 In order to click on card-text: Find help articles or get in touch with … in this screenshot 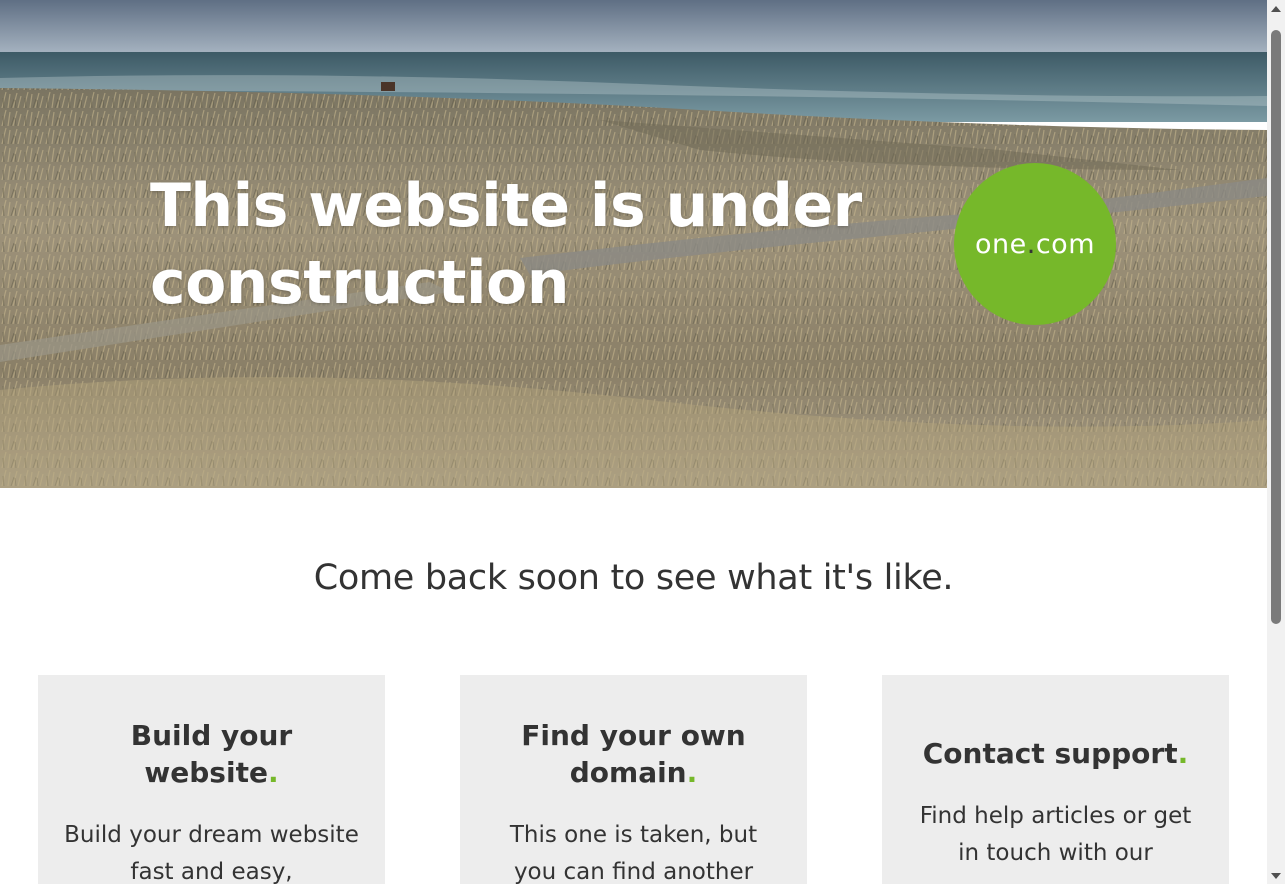, I will do `click(1055, 834)`.